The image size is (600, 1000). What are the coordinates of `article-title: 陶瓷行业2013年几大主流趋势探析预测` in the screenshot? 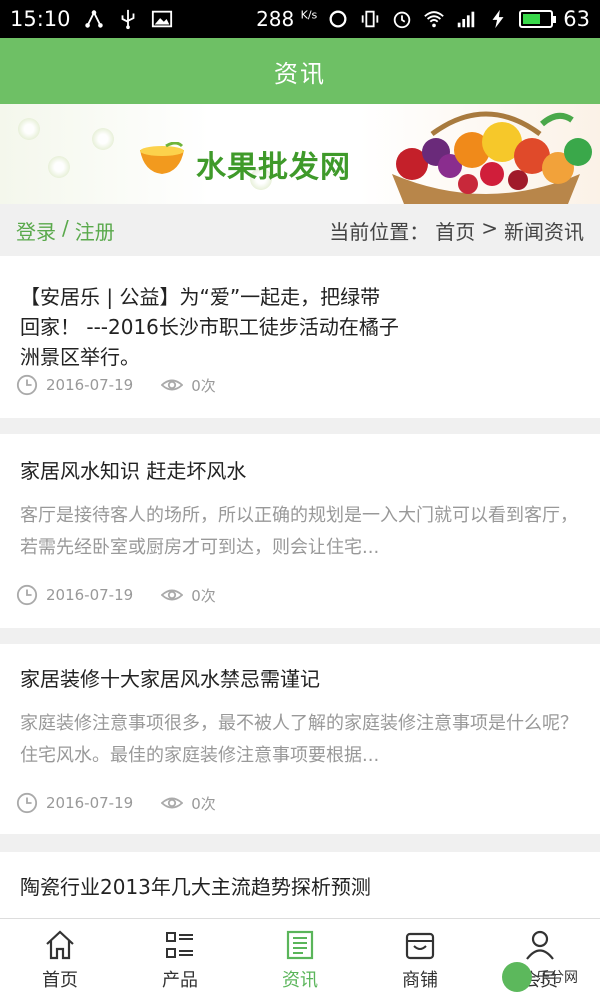 It's located at (300, 887).